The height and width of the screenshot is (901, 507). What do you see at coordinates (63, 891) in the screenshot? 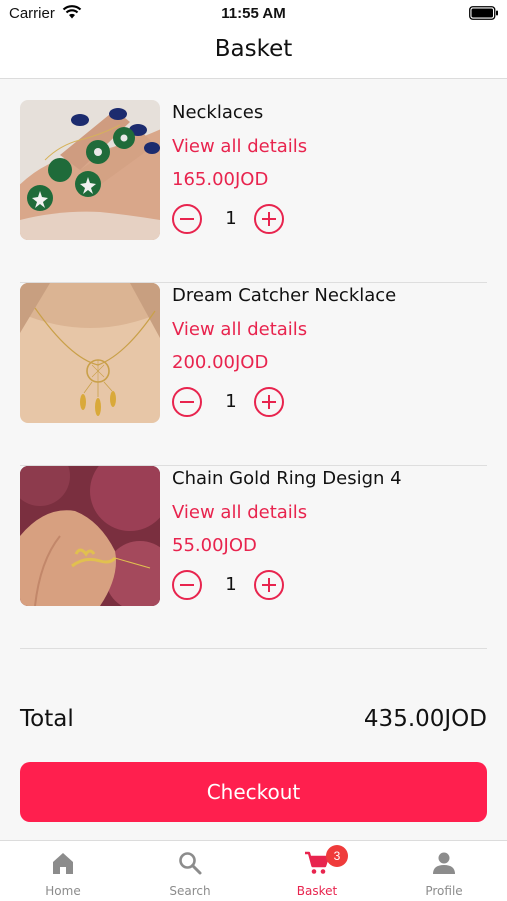
I see `tab-home-label: Home` at bounding box center [63, 891].